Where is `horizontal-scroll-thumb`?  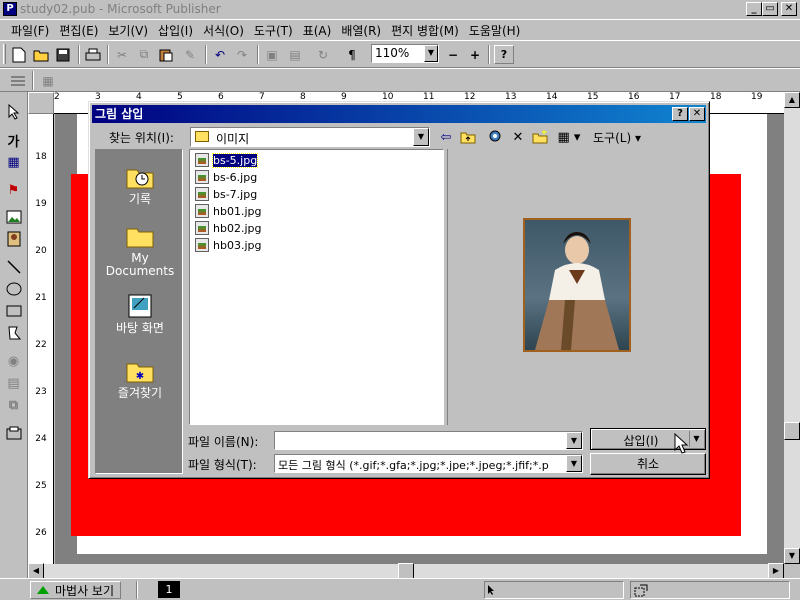 horizontal-scroll-thumb is located at coordinates (406, 571).